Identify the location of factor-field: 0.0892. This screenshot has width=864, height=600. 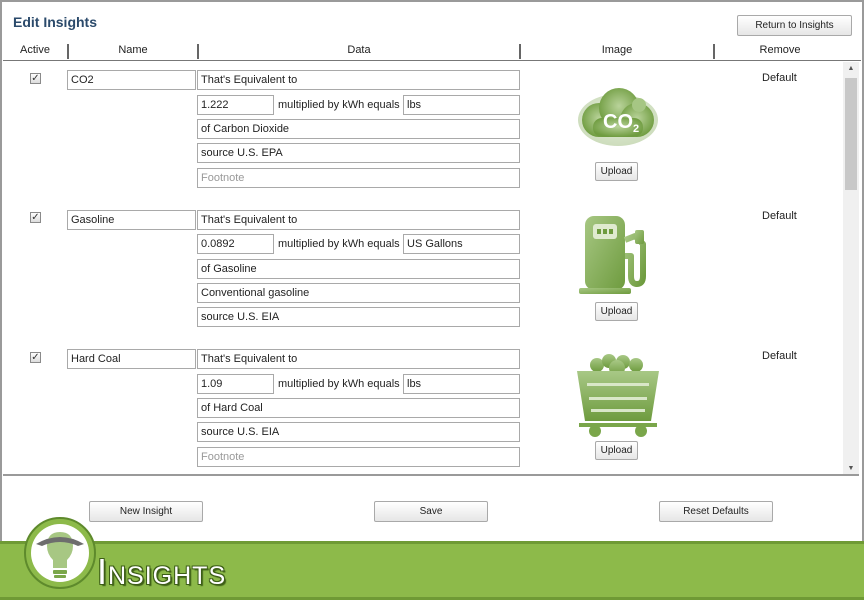
(235, 244).